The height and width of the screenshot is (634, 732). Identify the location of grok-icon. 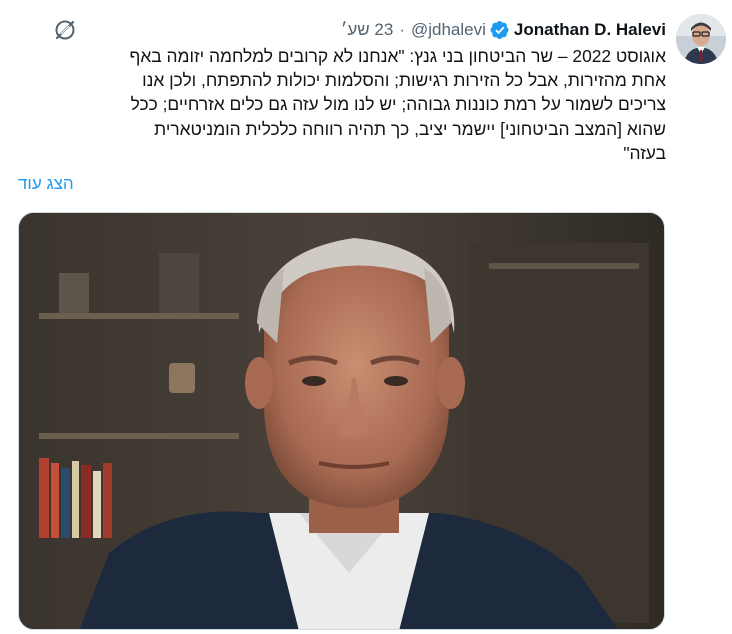
(65, 30).